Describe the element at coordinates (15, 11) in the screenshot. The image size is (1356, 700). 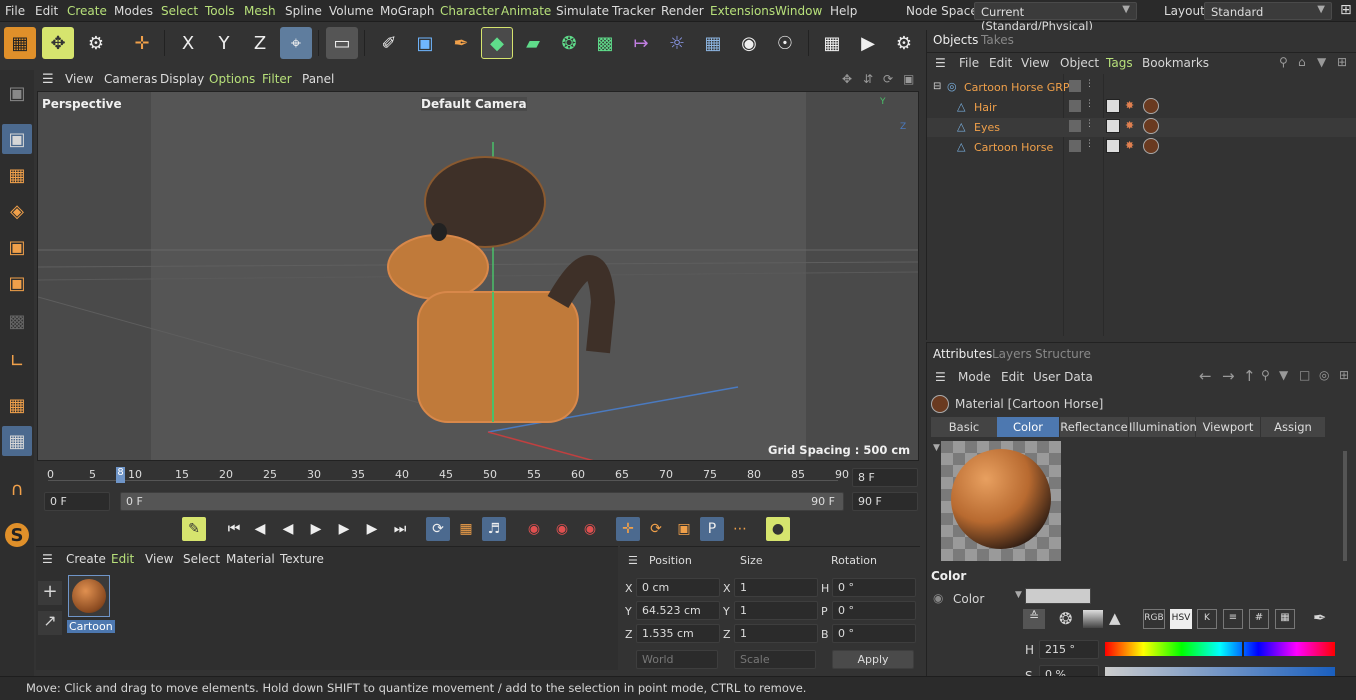
I see `menu-file: File` at that location.